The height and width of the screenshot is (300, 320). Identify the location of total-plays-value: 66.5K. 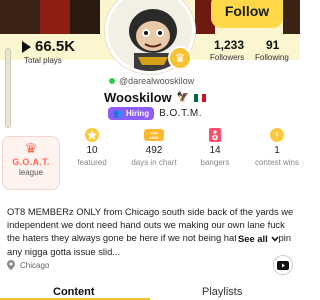
(48, 46).